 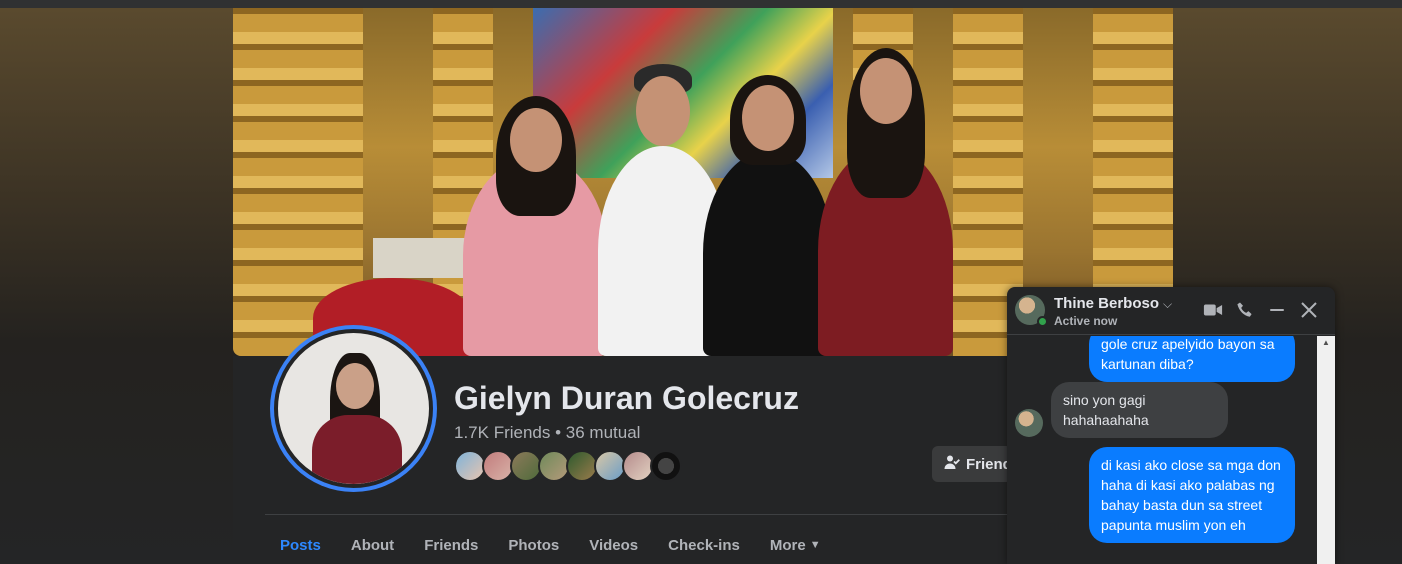 What do you see at coordinates (1042, 321) in the screenshot?
I see `online-status-dot` at bounding box center [1042, 321].